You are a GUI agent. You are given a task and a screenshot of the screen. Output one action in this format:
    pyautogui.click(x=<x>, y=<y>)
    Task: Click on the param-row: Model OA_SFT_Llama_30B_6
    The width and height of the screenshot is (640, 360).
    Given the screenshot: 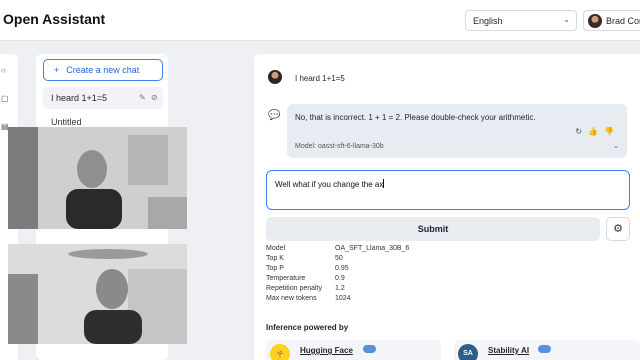 What is the action you would take?
    pyautogui.click(x=366, y=250)
    